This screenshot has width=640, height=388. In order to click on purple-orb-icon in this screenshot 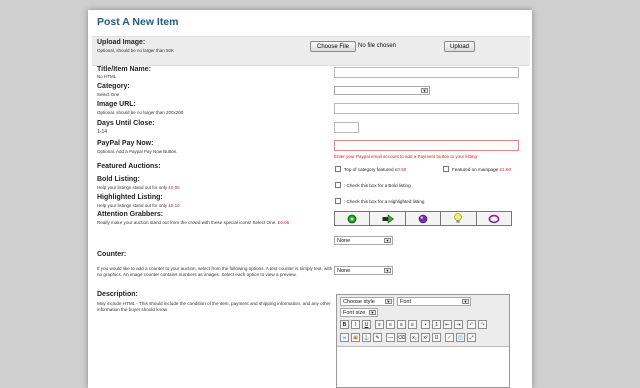, I will do `click(423, 218)`.